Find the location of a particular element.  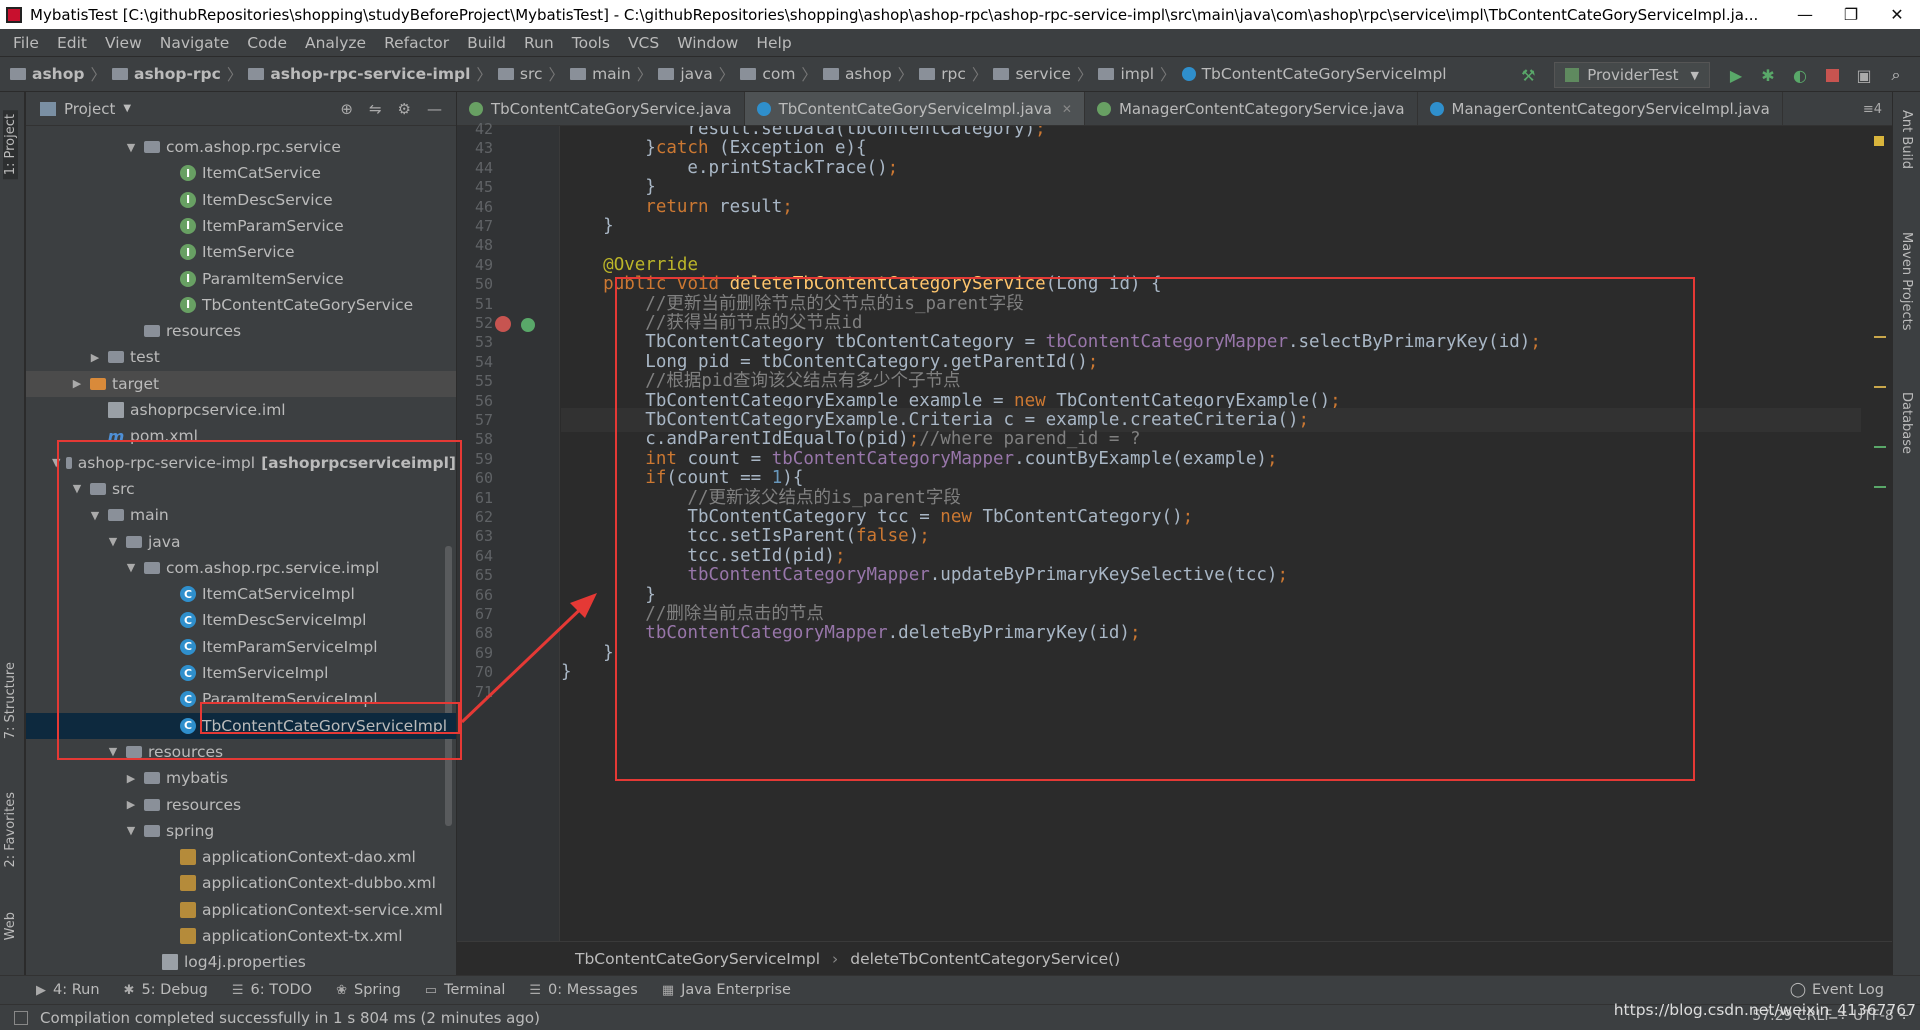

close-tab-icon: ✕ is located at coordinates (1067, 109).